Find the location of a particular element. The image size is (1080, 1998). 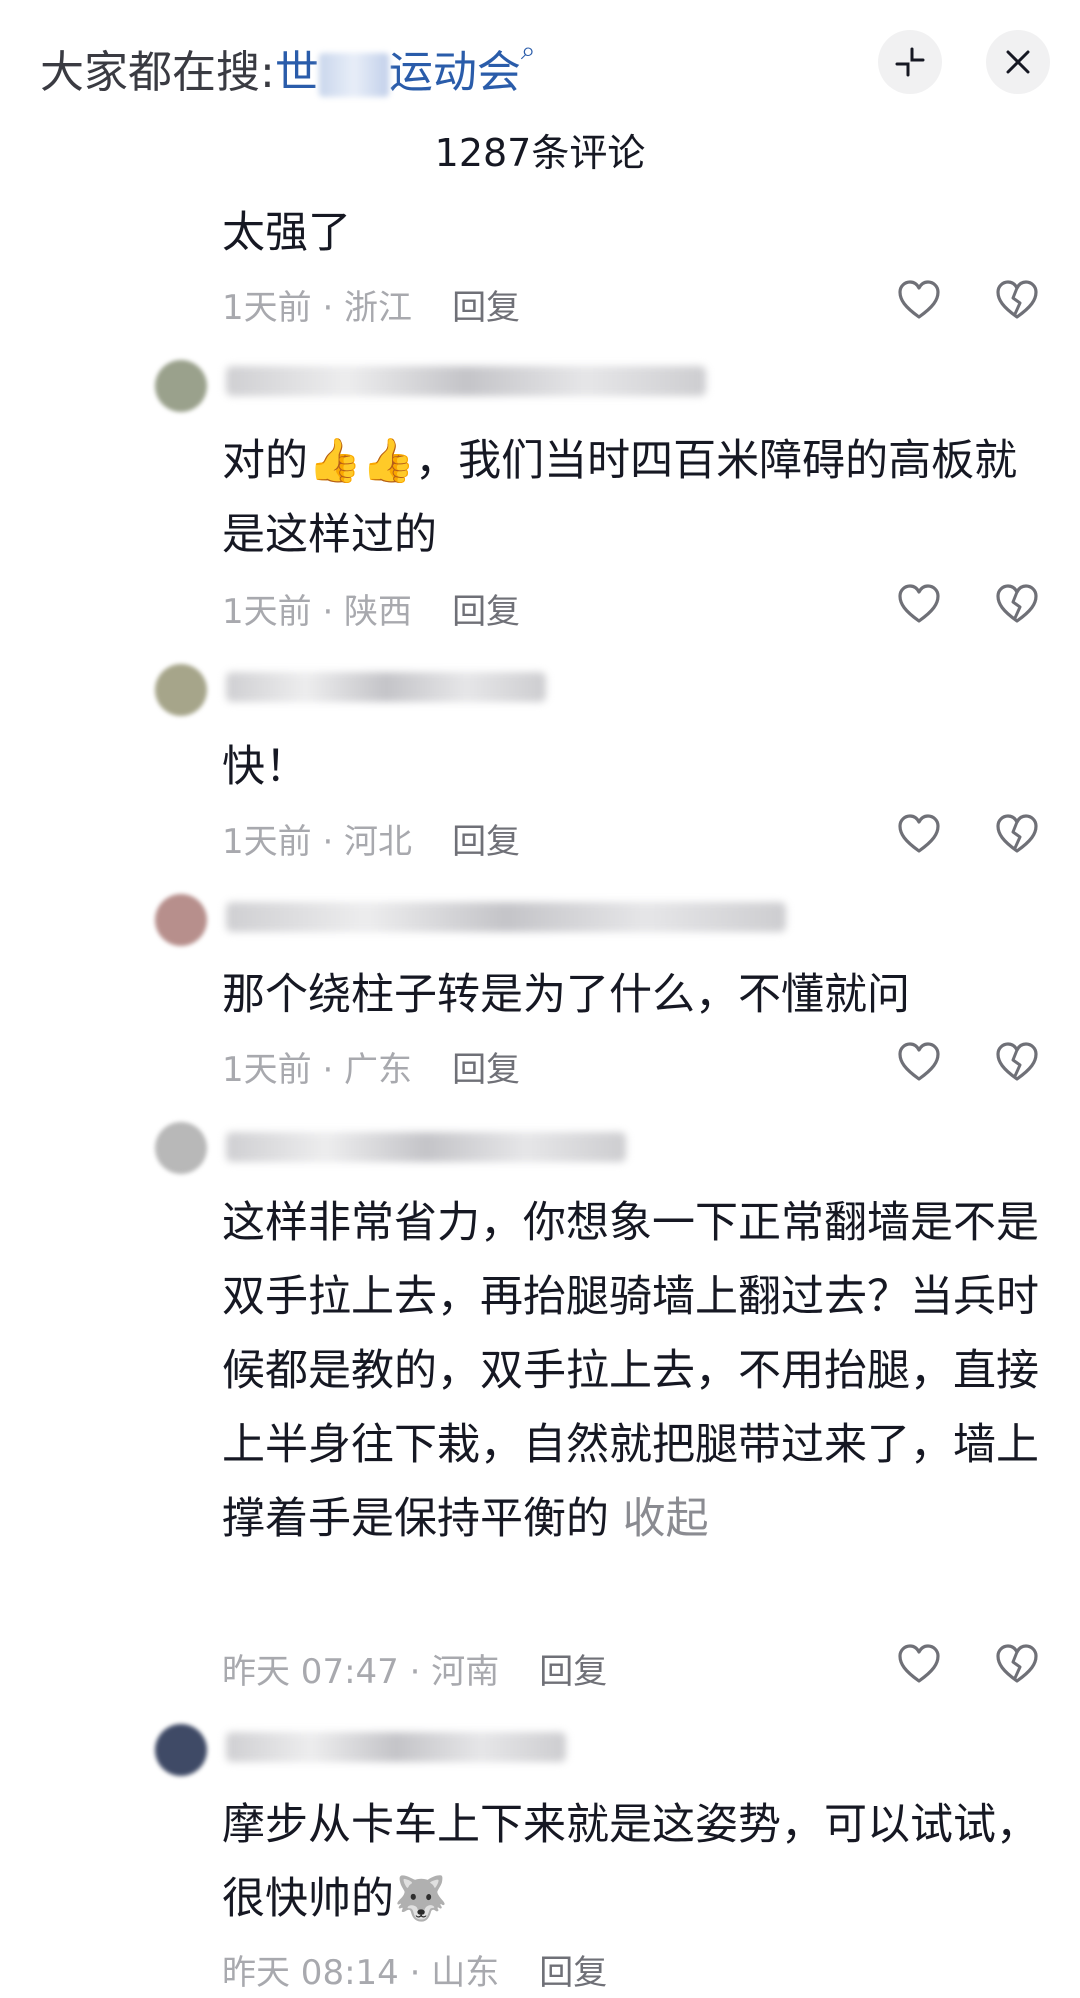

trending-search-hint: 大家都在搜:世 运动会⌕ is located at coordinates (287, 68).